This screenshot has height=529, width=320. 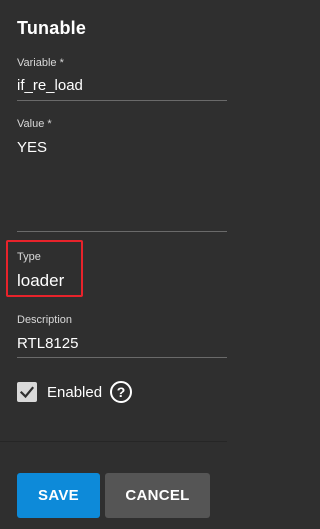 I want to click on enabled-label: Enabled, so click(x=75, y=392).